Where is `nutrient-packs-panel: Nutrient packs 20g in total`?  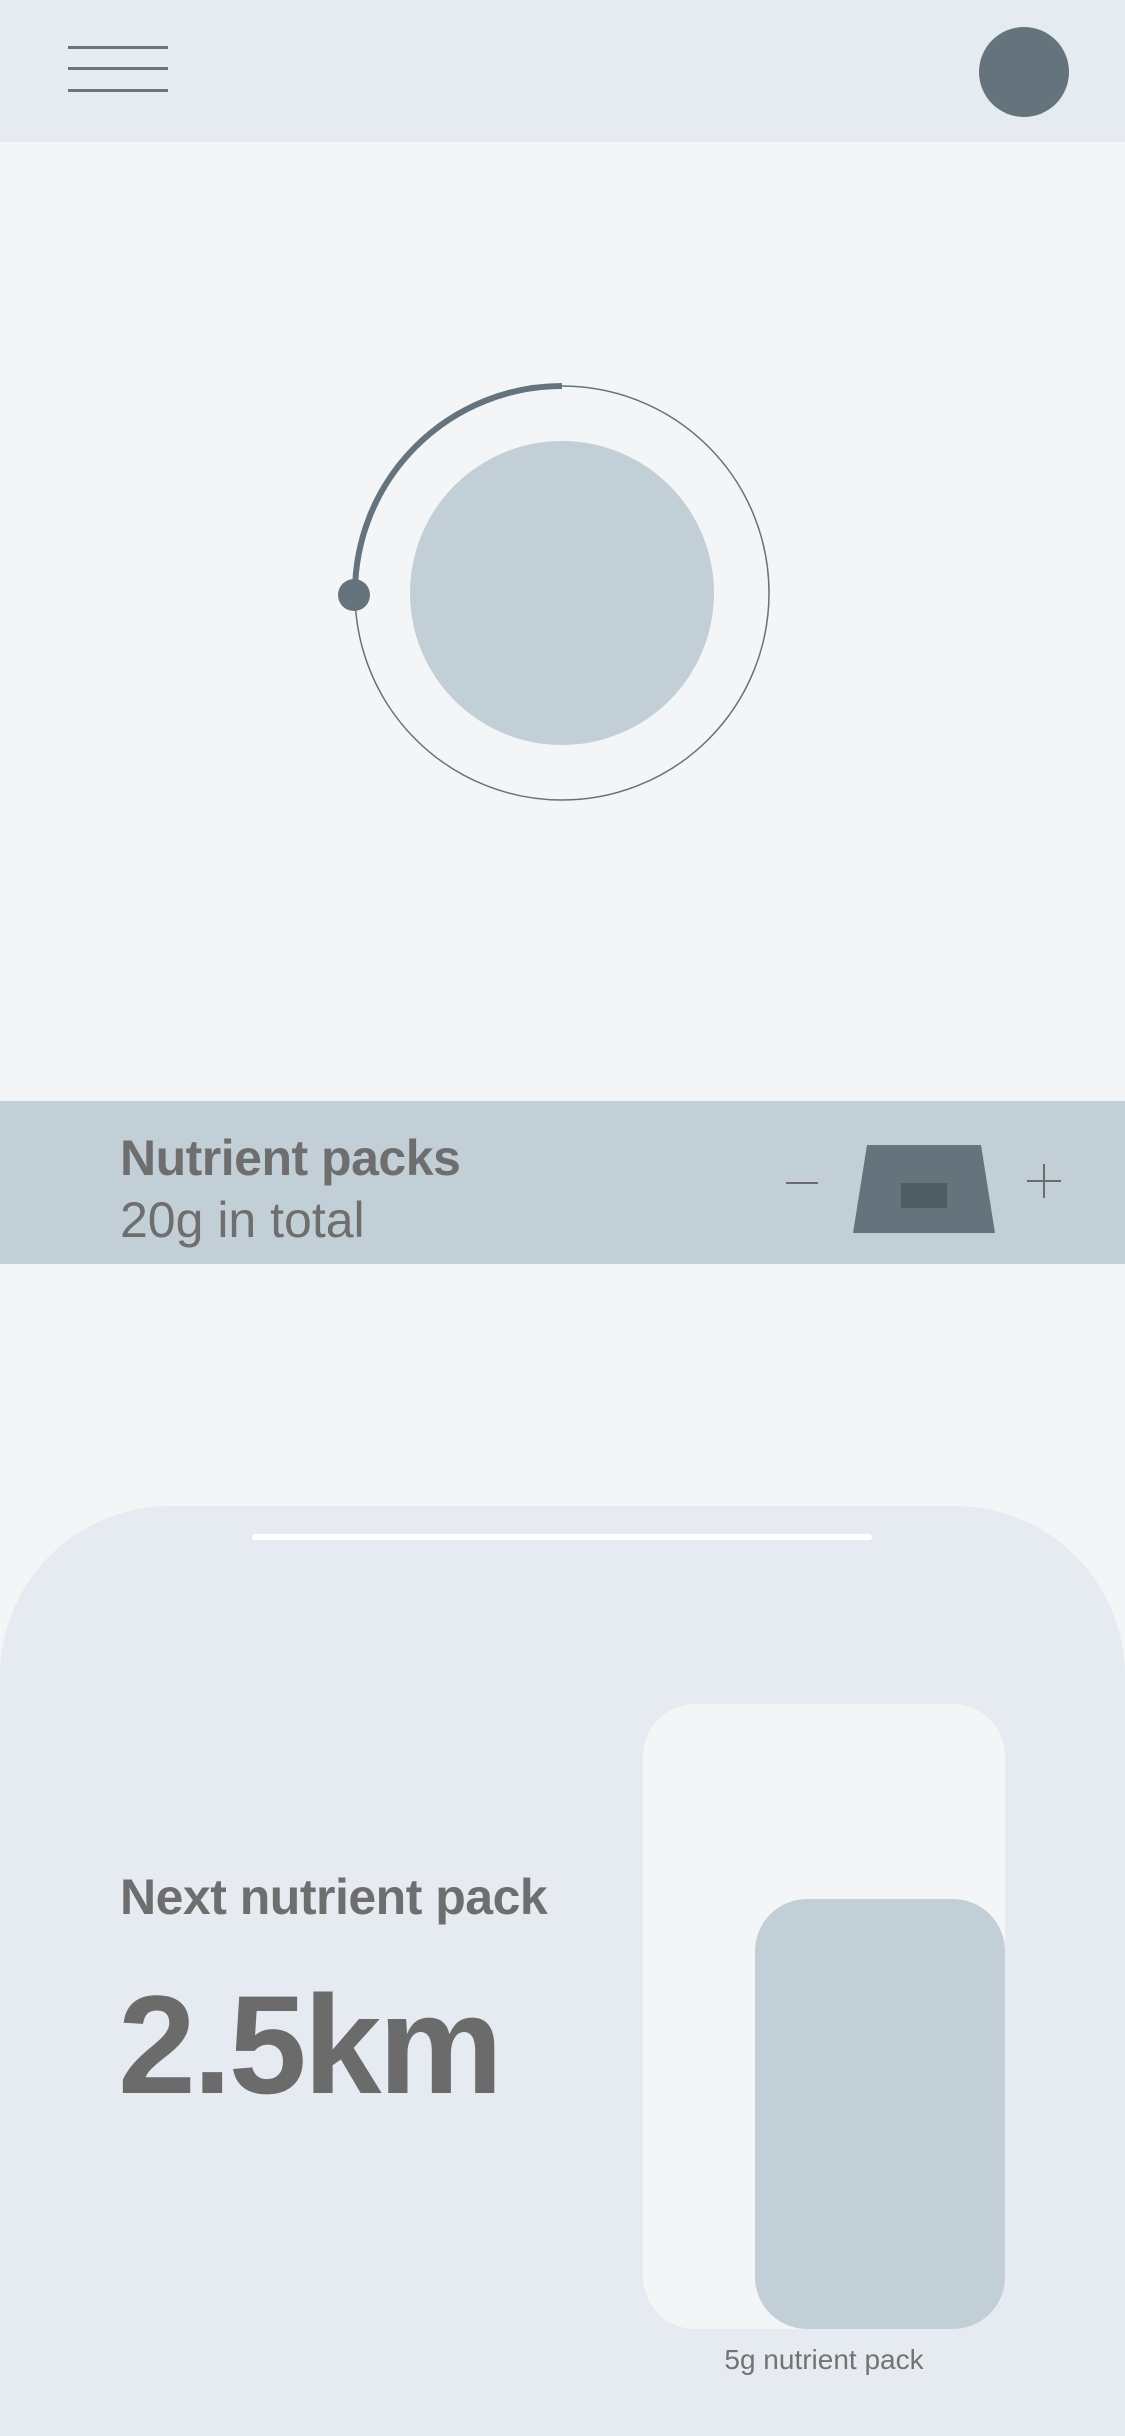
nutrient-packs-panel: Nutrient packs 20g in total is located at coordinates (562, 1182).